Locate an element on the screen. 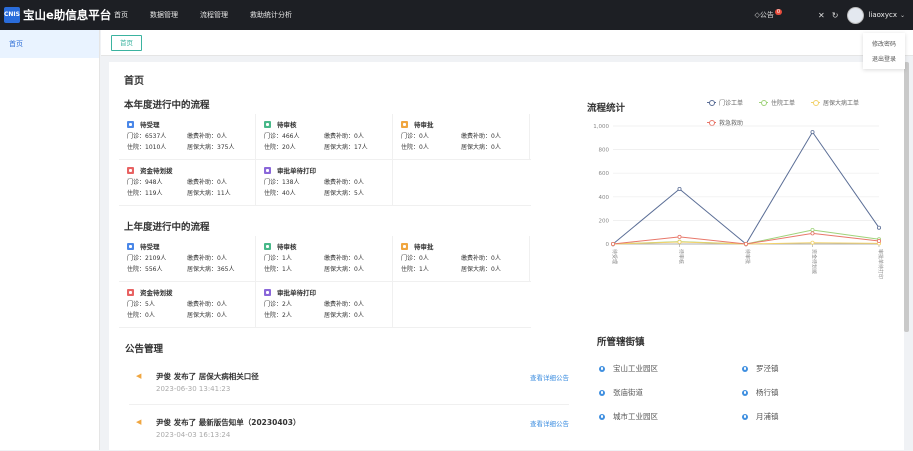 The width and height of the screenshot is (913, 451). sidebar-item-home: 首页 is located at coordinates (49, 44).